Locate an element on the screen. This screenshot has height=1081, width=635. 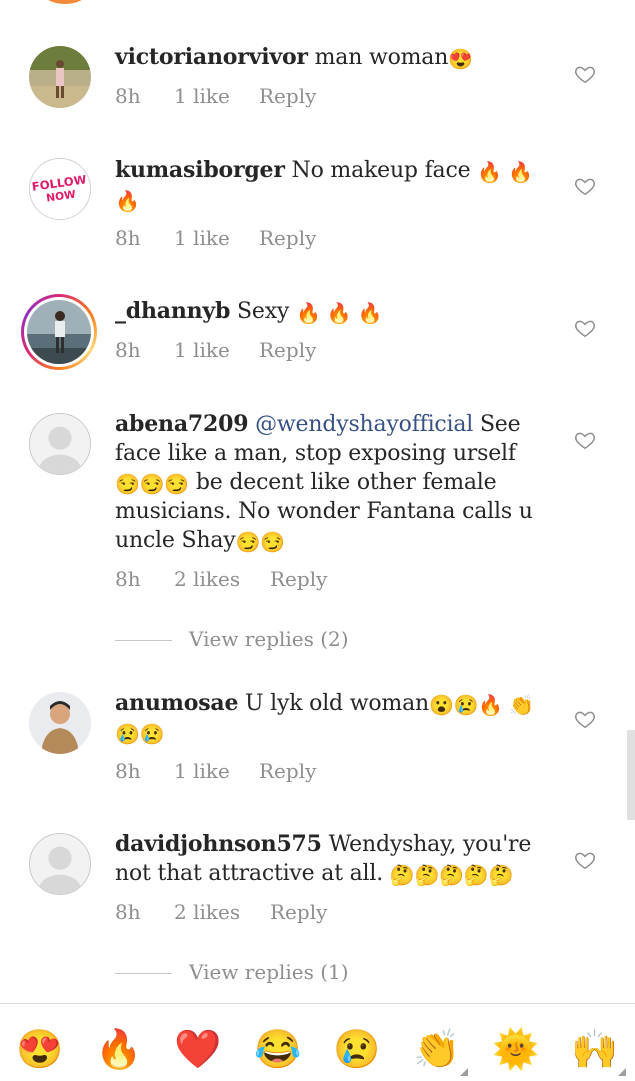
comment-body: victorianorvivor man woman😍 is located at coordinates (330, 57).